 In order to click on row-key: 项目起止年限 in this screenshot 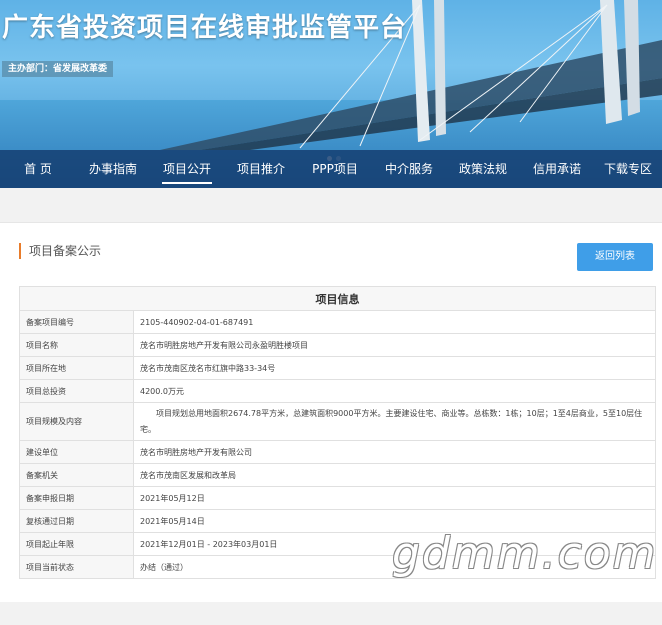, I will do `click(76, 544)`.